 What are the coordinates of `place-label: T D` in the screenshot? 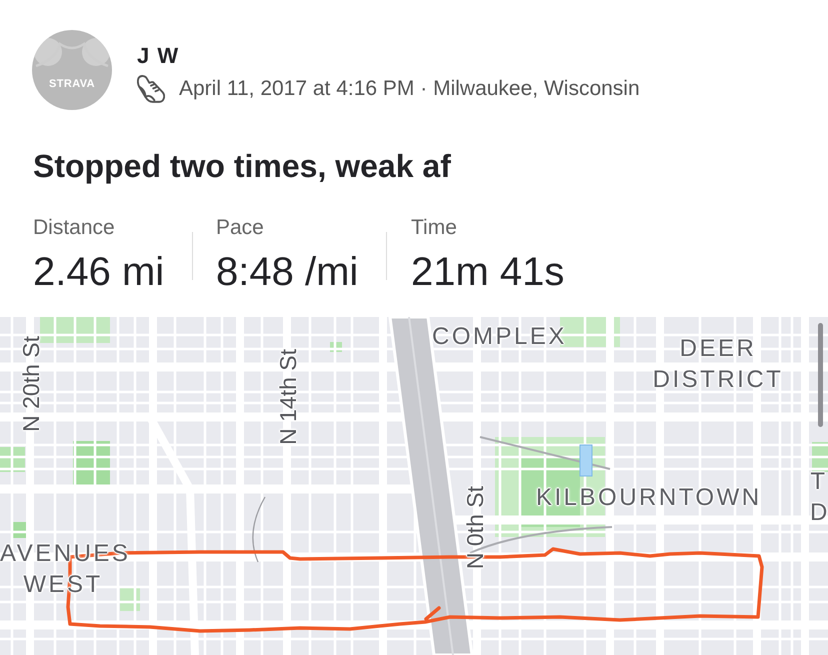 It's located at (819, 497).